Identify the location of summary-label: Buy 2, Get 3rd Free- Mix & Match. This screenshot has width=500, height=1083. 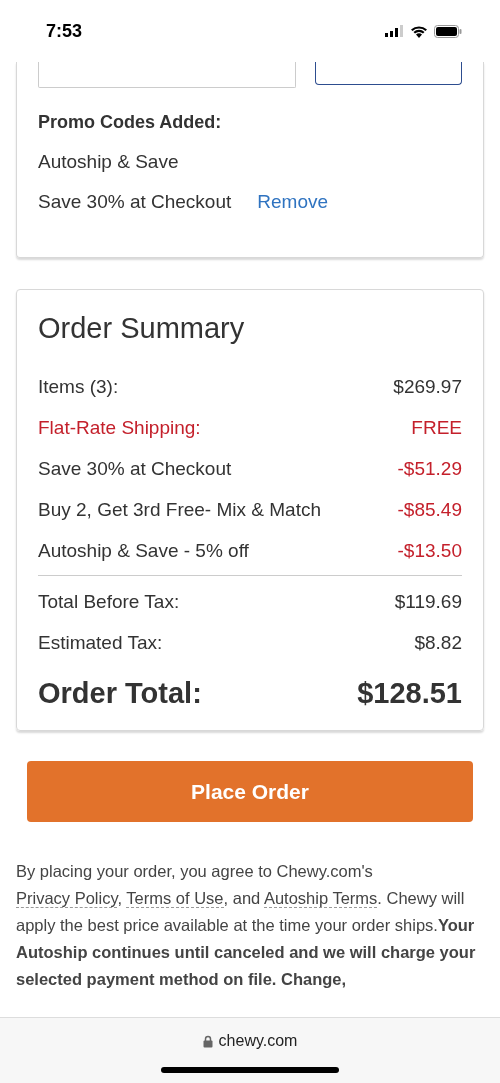
(179, 509).